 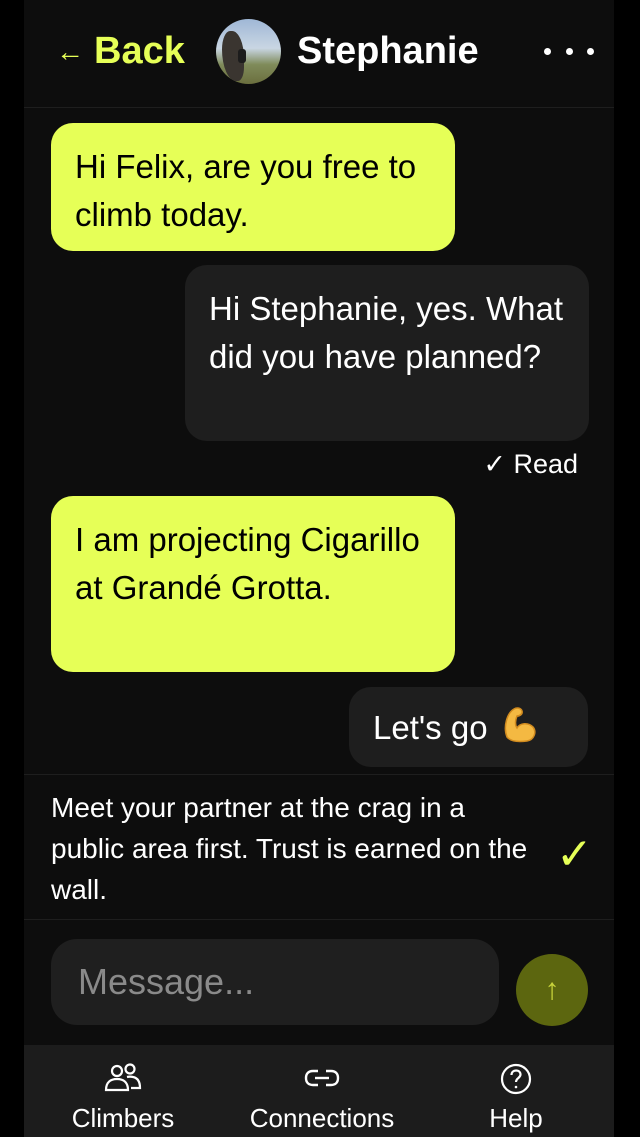 What do you see at coordinates (139, 51) in the screenshot?
I see `back-label: Back` at bounding box center [139, 51].